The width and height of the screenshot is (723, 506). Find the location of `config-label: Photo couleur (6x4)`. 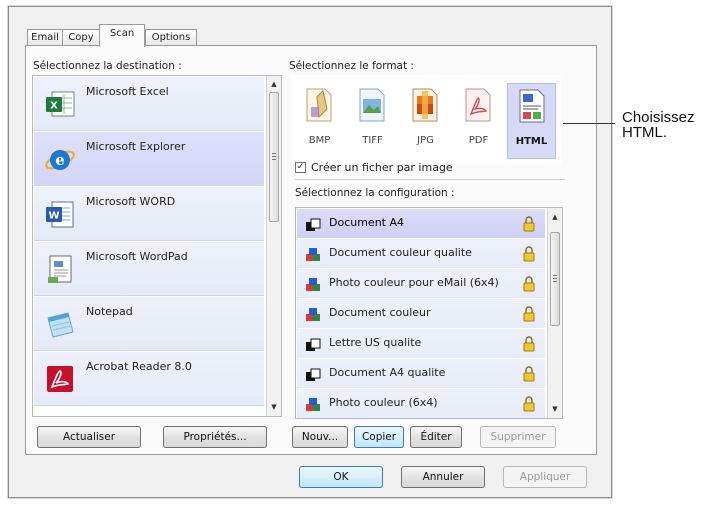

config-label: Photo couleur (6x4) is located at coordinates (383, 402).